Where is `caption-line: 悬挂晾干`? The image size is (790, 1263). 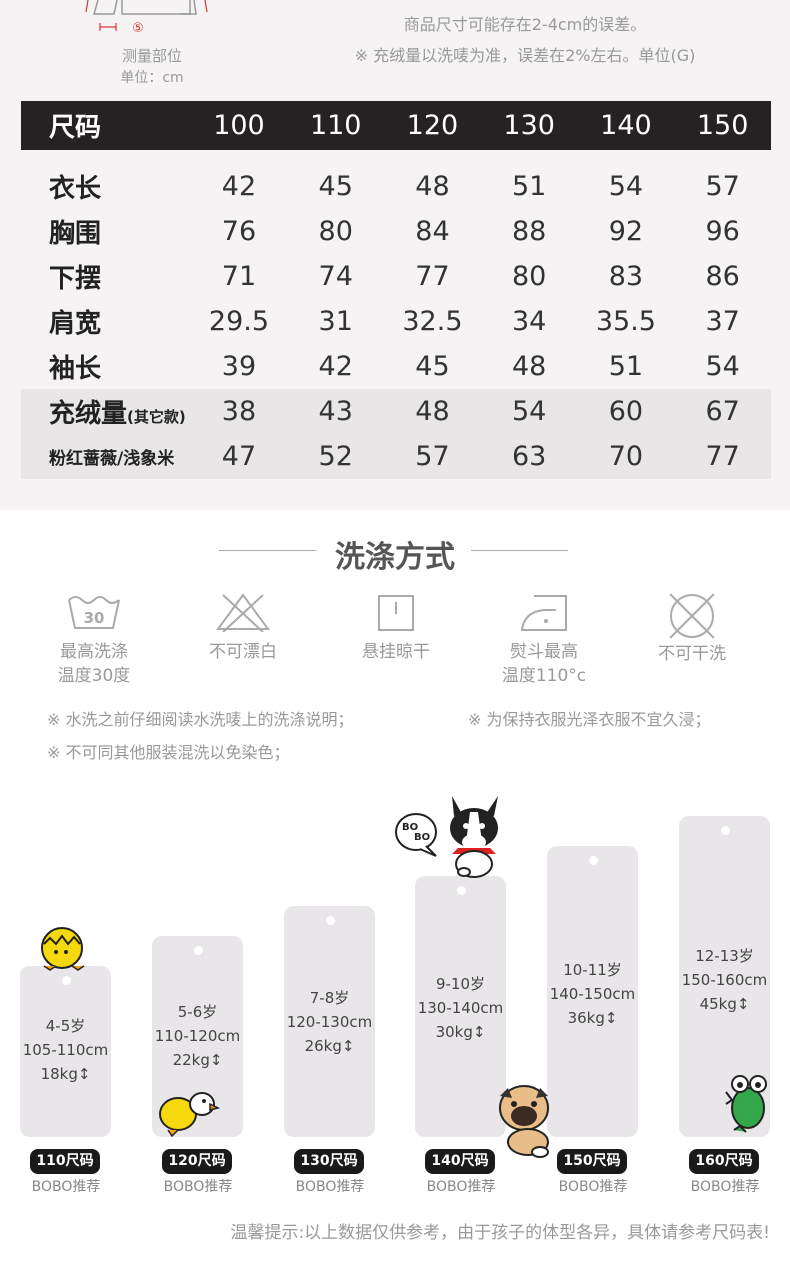
caption-line: 悬挂晾干 is located at coordinates (396, 652).